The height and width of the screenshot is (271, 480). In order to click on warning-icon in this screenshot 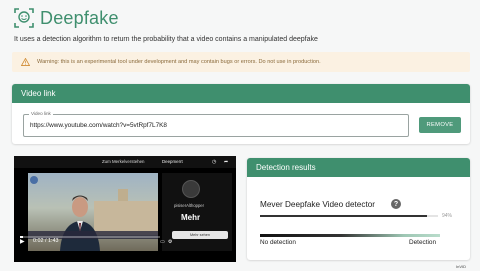, I will do `click(25, 62)`.